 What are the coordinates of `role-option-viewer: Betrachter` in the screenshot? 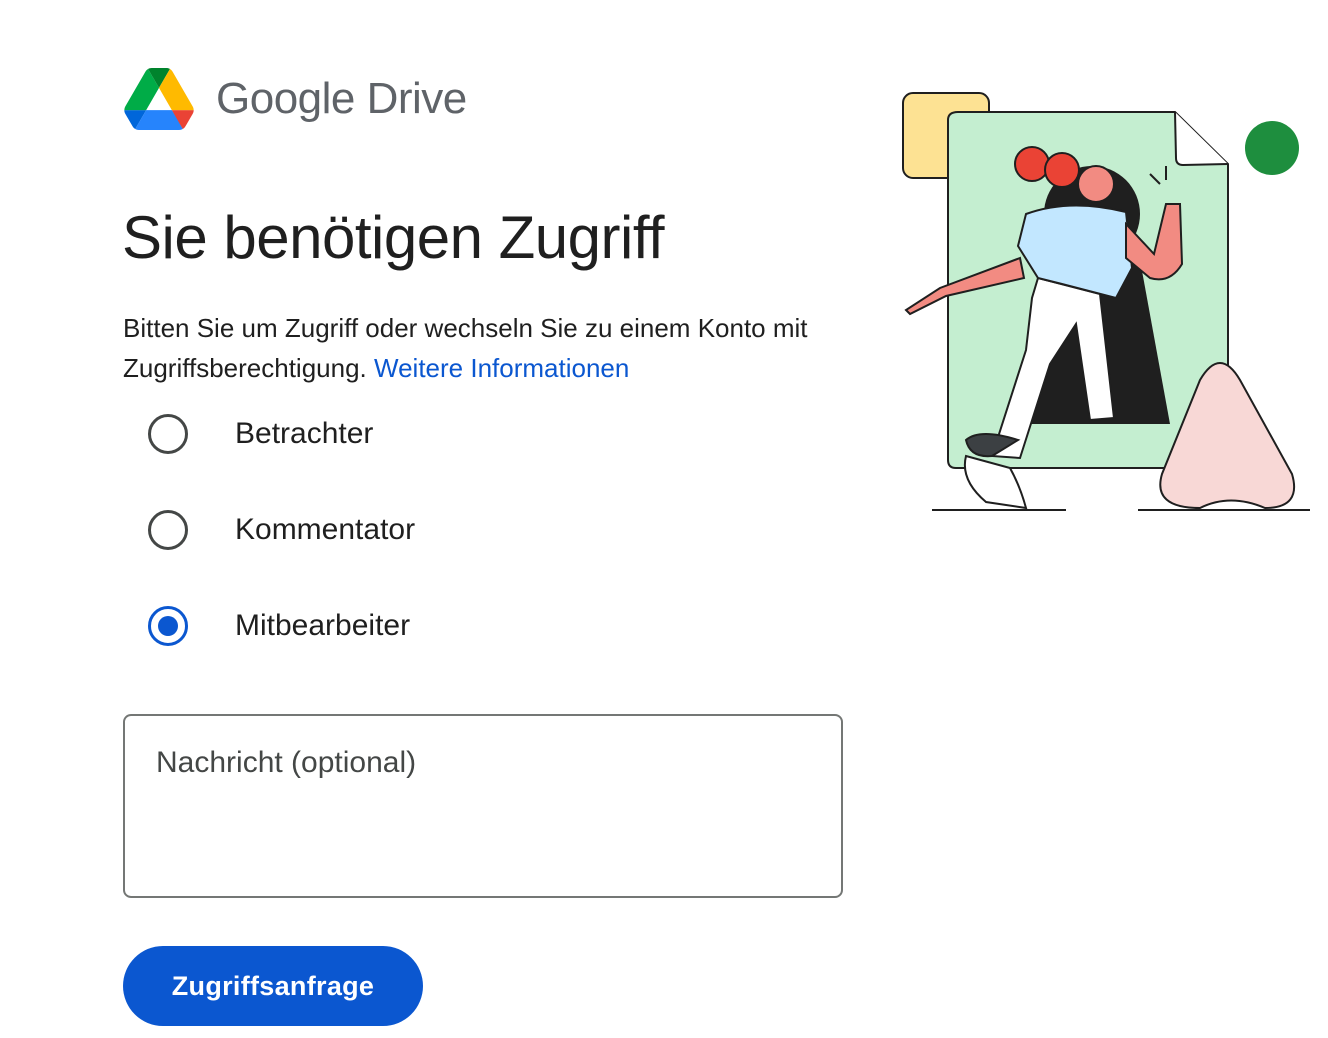 It's located at (398, 434).